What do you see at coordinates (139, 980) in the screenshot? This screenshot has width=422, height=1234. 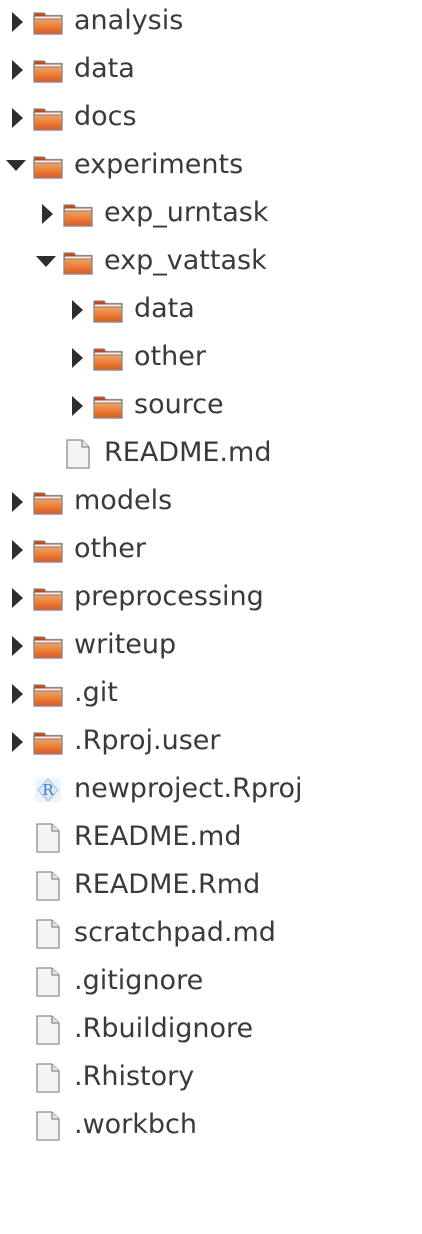 I see `file-name: .gitignore` at bounding box center [139, 980].